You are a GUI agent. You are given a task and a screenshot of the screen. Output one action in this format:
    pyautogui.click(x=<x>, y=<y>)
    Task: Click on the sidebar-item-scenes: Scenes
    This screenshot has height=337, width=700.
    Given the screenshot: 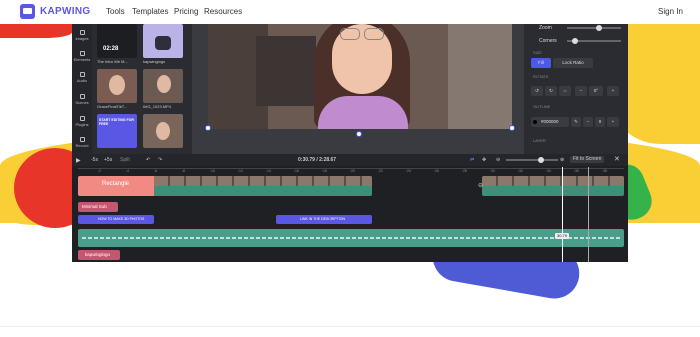 What is the action you would take?
    pyautogui.click(x=82, y=99)
    